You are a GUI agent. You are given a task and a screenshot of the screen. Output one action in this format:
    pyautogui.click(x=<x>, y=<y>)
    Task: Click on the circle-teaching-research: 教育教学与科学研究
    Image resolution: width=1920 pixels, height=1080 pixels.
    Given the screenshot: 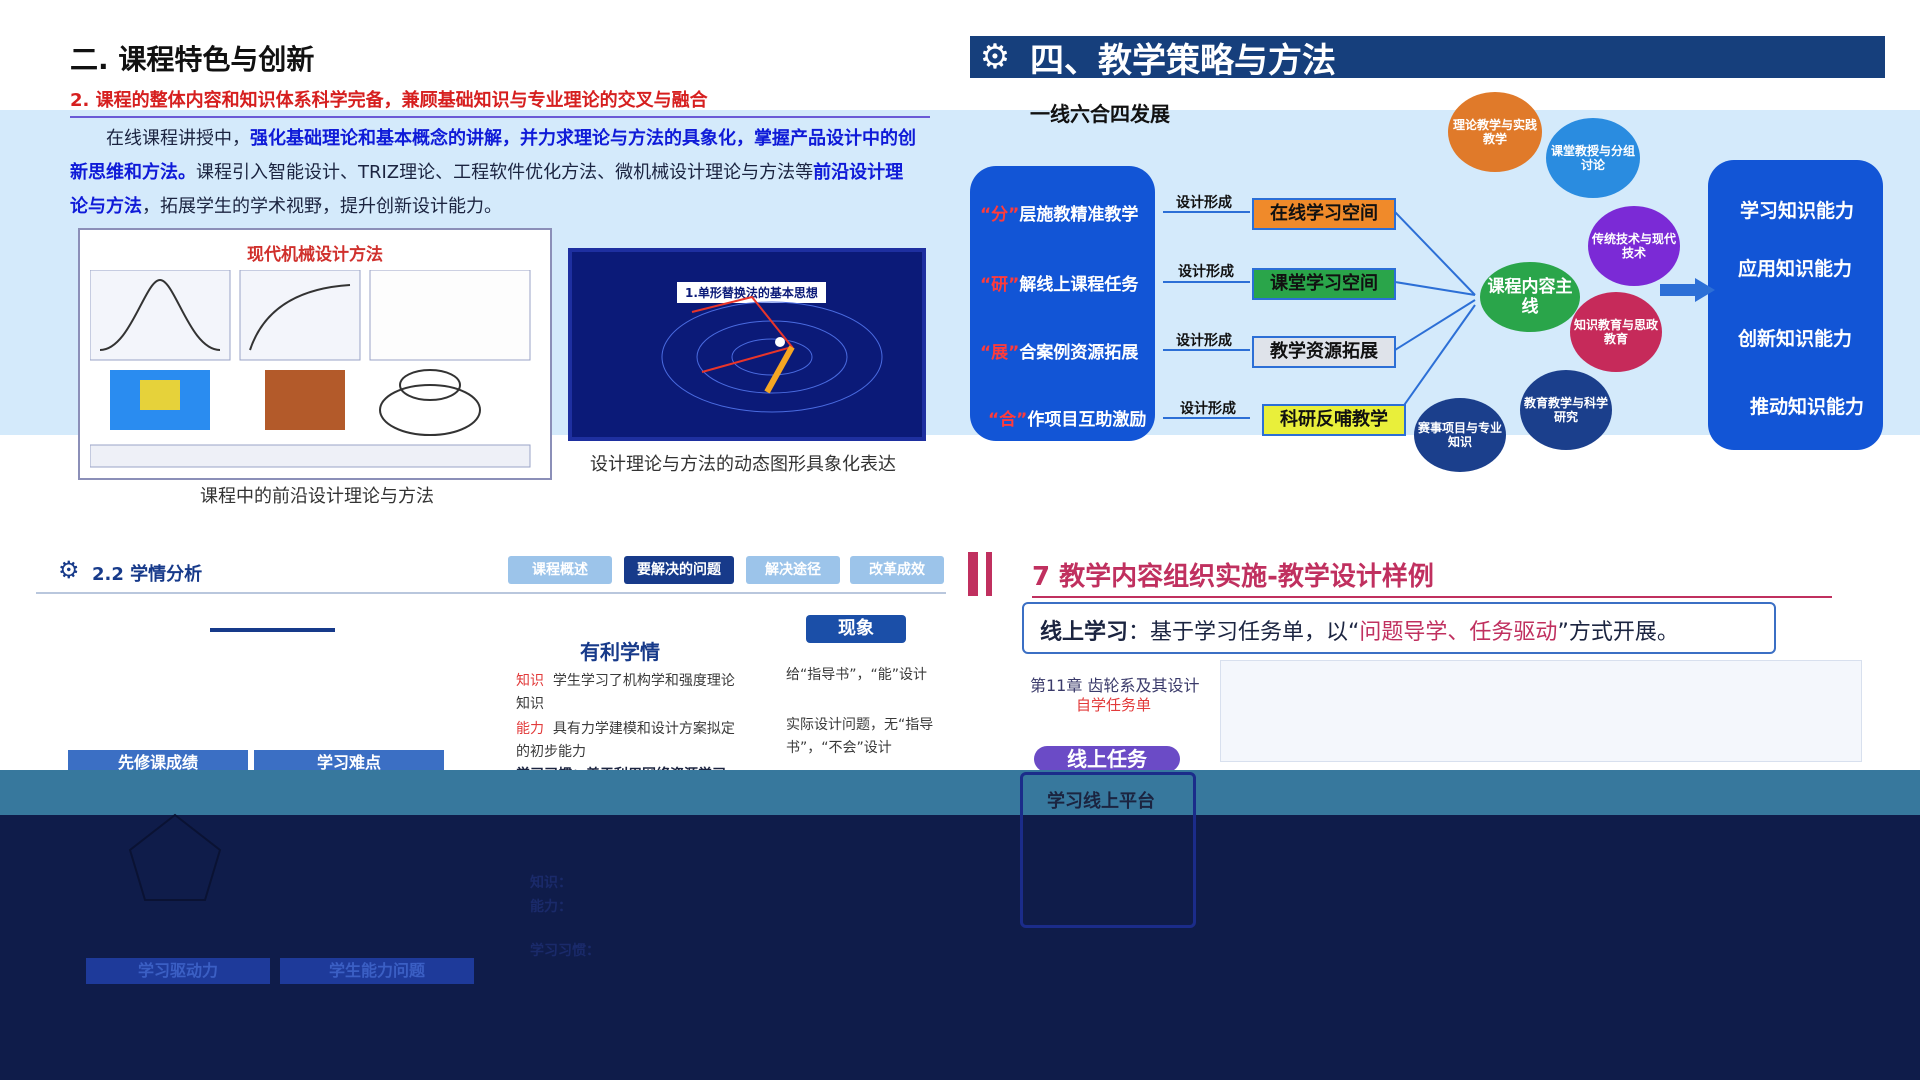 What is the action you would take?
    pyautogui.click(x=1566, y=410)
    